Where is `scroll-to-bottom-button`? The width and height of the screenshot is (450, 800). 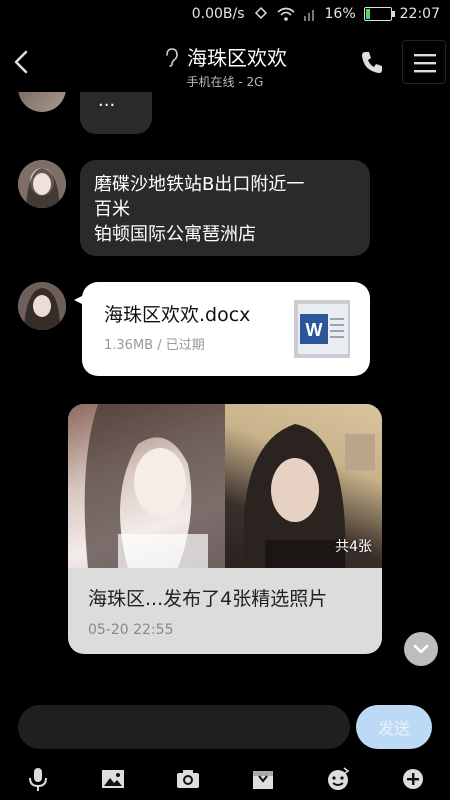
scroll-to-bottom-button is located at coordinates (421, 649).